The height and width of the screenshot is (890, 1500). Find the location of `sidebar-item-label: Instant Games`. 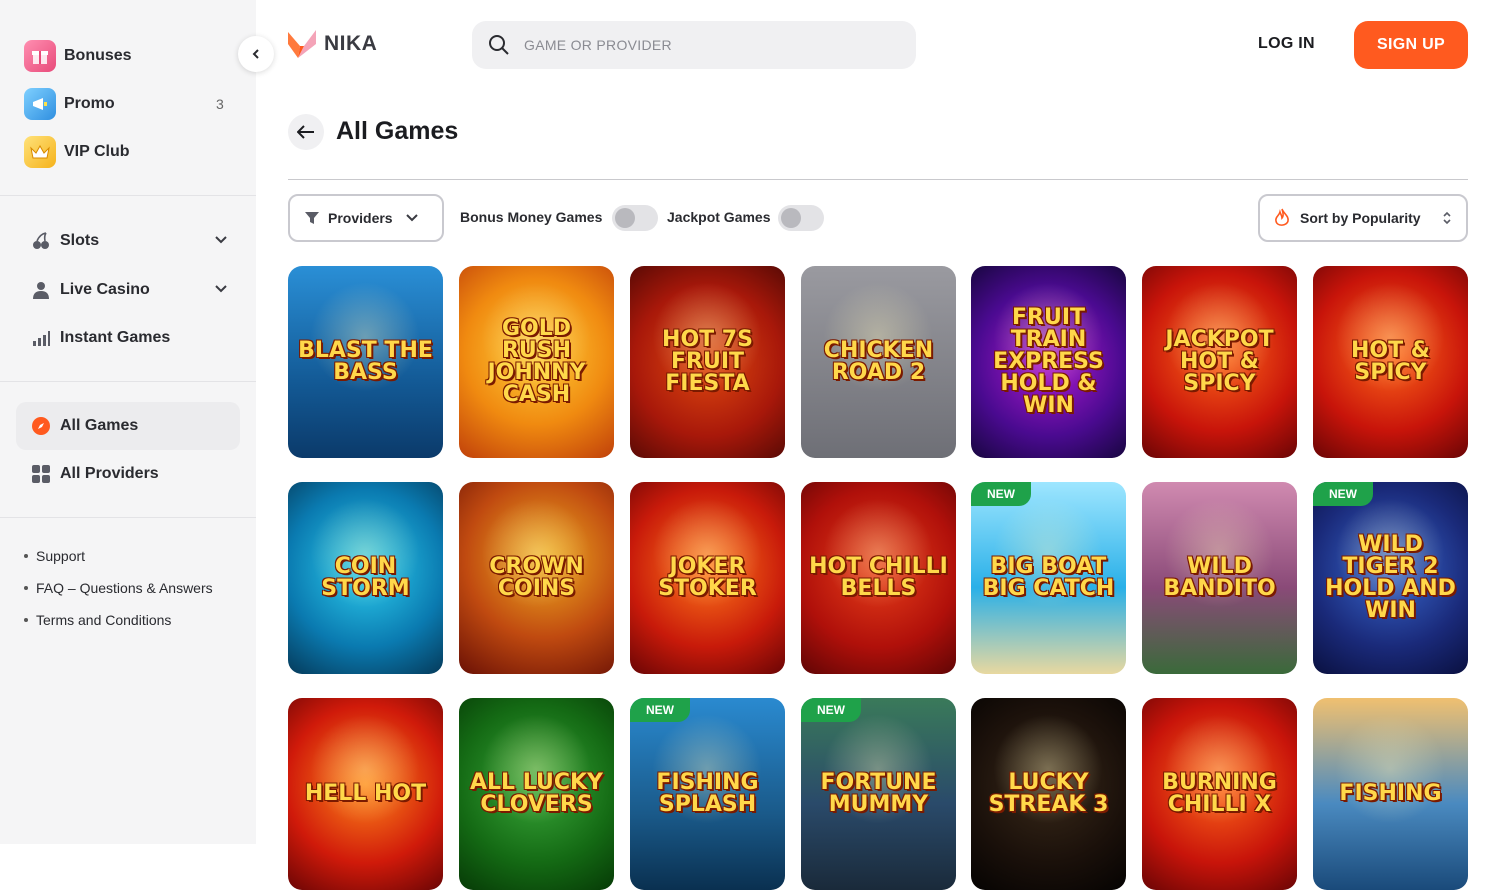

sidebar-item-label: Instant Games is located at coordinates (115, 337).